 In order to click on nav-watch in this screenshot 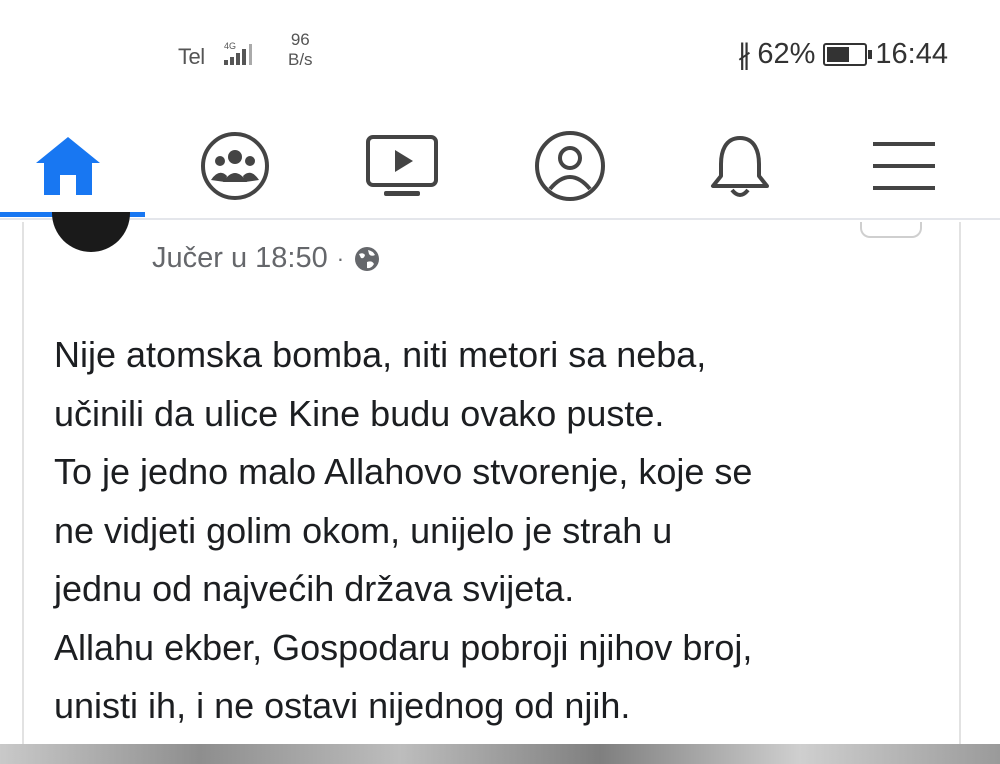, I will do `click(402, 166)`.